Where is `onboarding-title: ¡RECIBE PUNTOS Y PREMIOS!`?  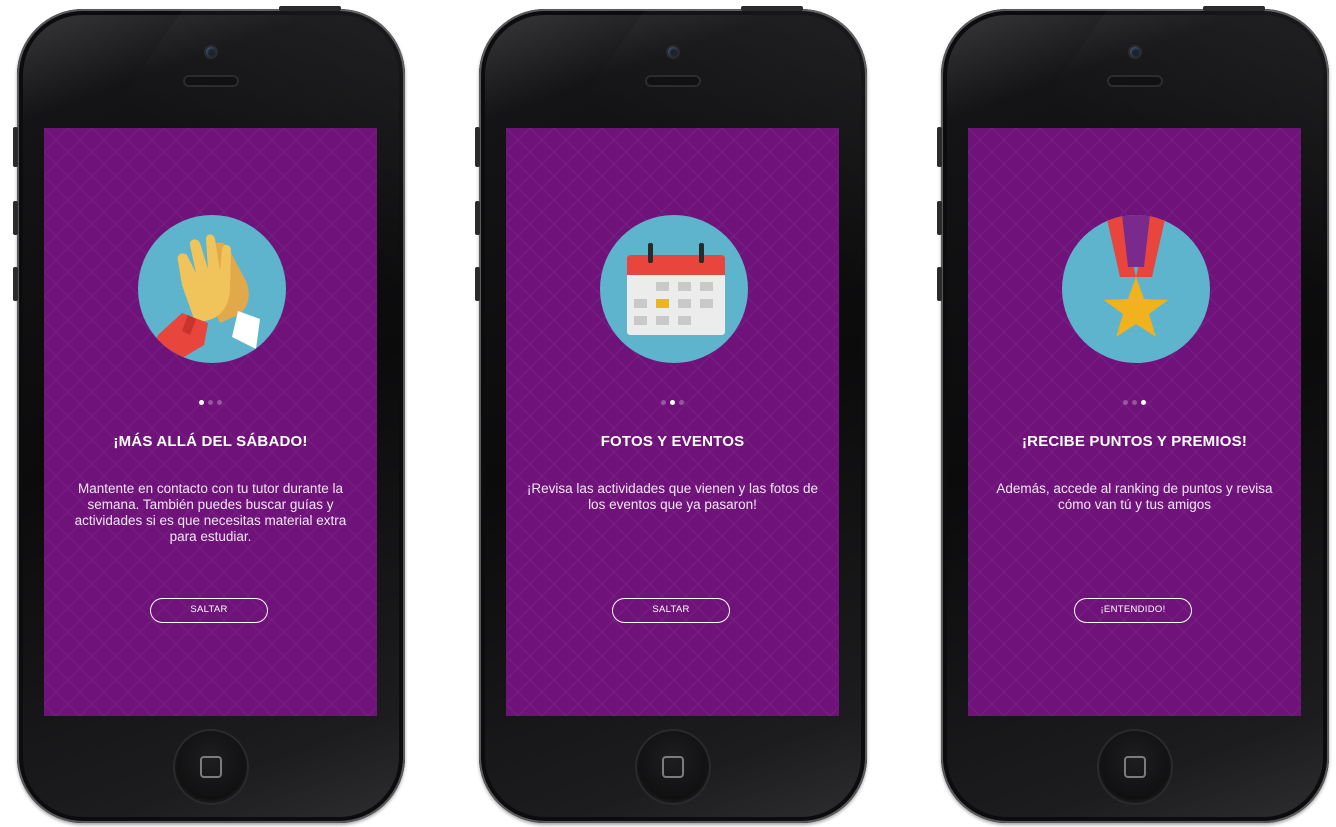 onboarding-title: ¡RECIBE PUNTOS Y PREMIOS! is located at coordinates (1134, 441).